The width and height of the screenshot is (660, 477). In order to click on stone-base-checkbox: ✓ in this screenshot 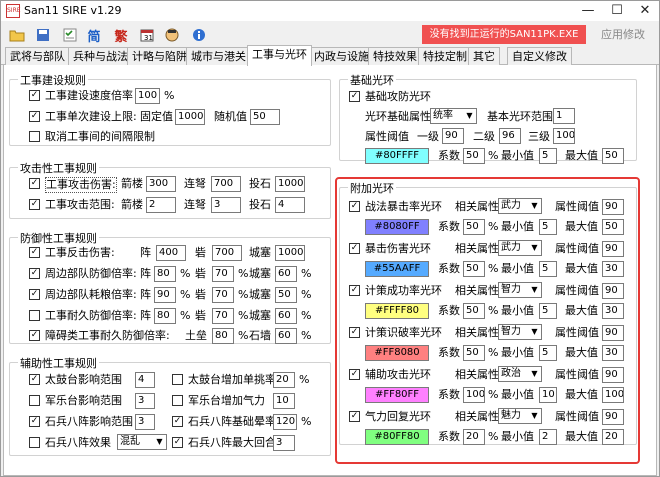, I will do `click(177, 421)`.